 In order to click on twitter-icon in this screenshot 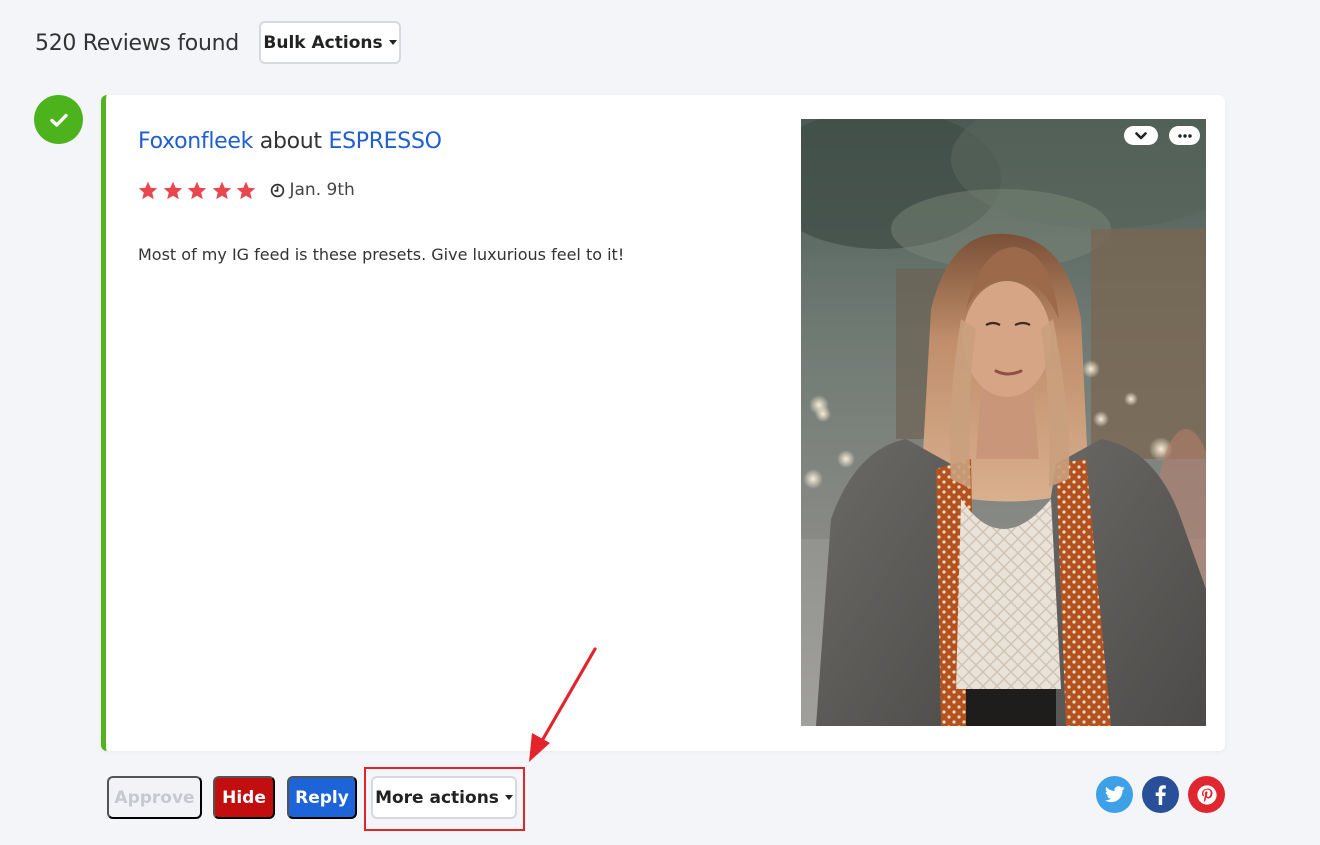, I will do `click(1114, 794)`.